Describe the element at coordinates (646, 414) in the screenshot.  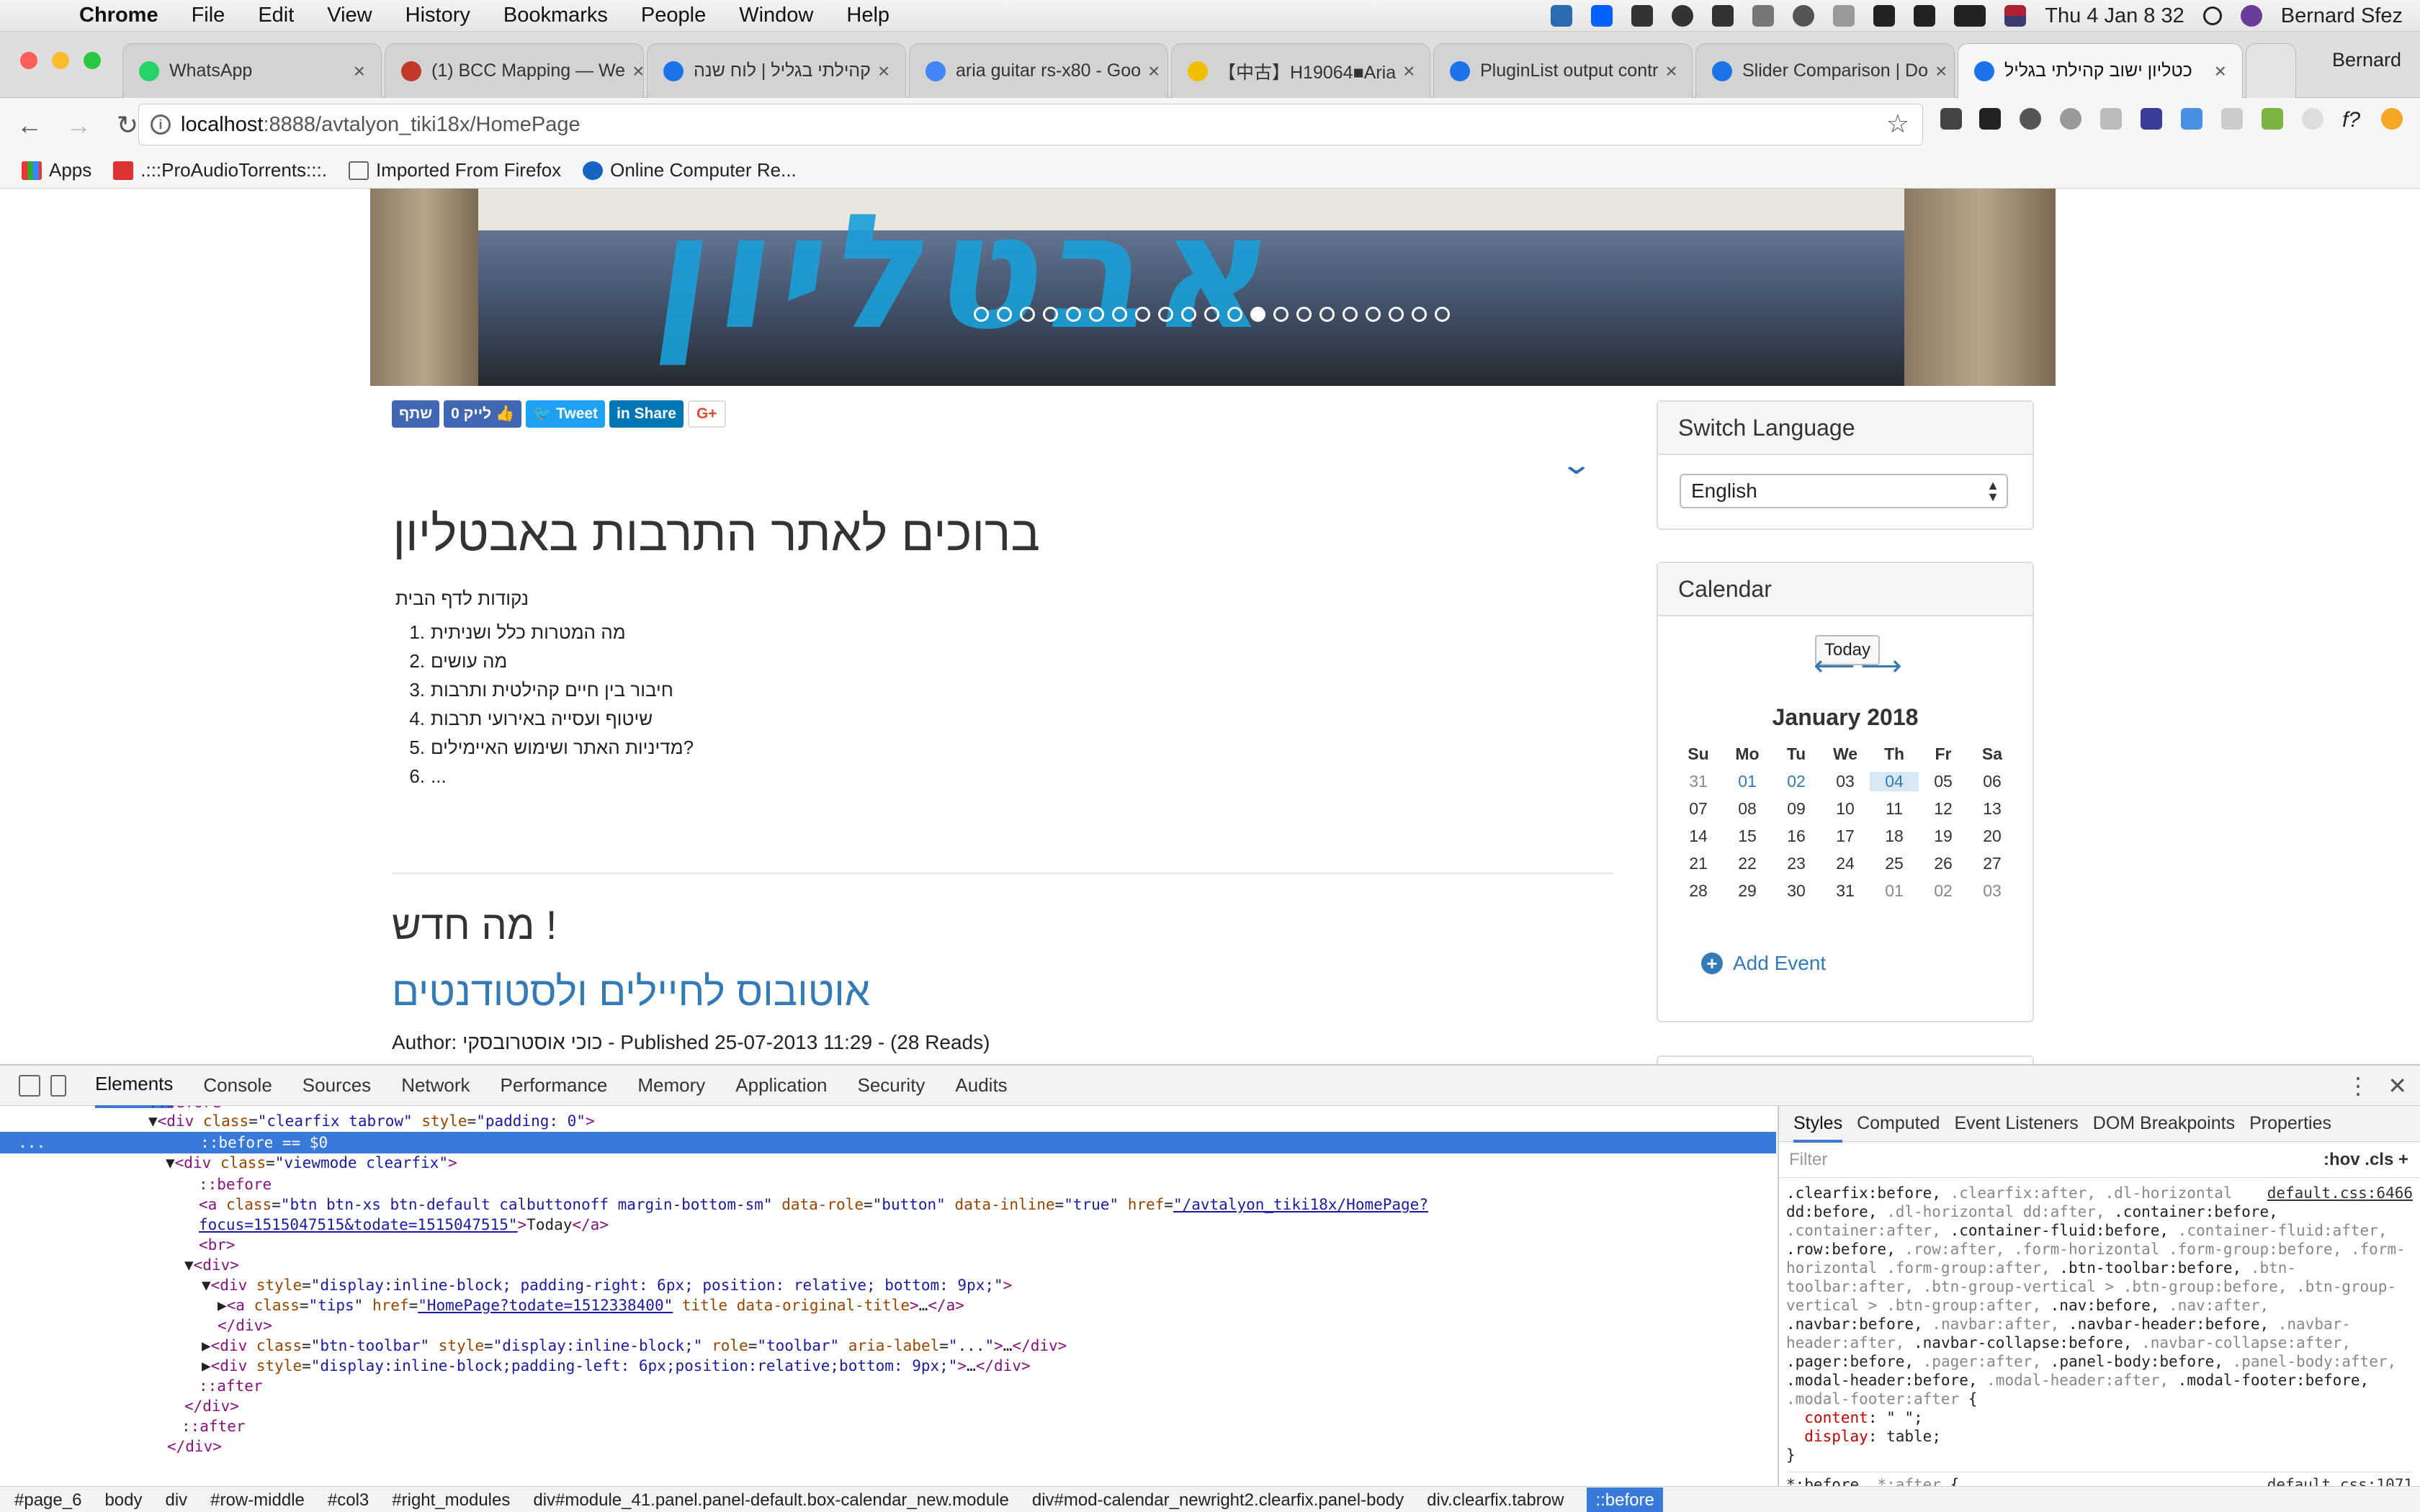
I see `linkedin-share-button: in Share` at that location.